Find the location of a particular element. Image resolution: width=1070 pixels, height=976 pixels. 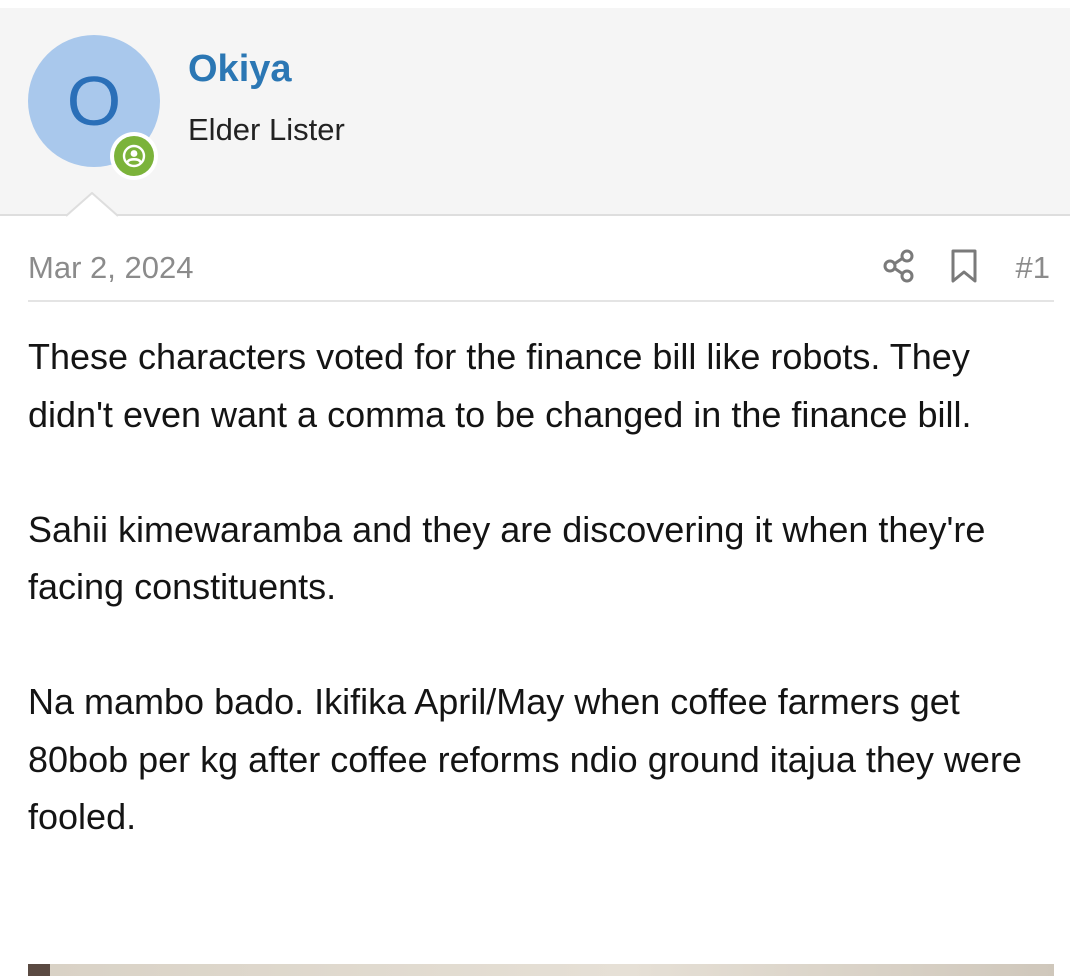

embedded-image is located at coordinates (541, 970).